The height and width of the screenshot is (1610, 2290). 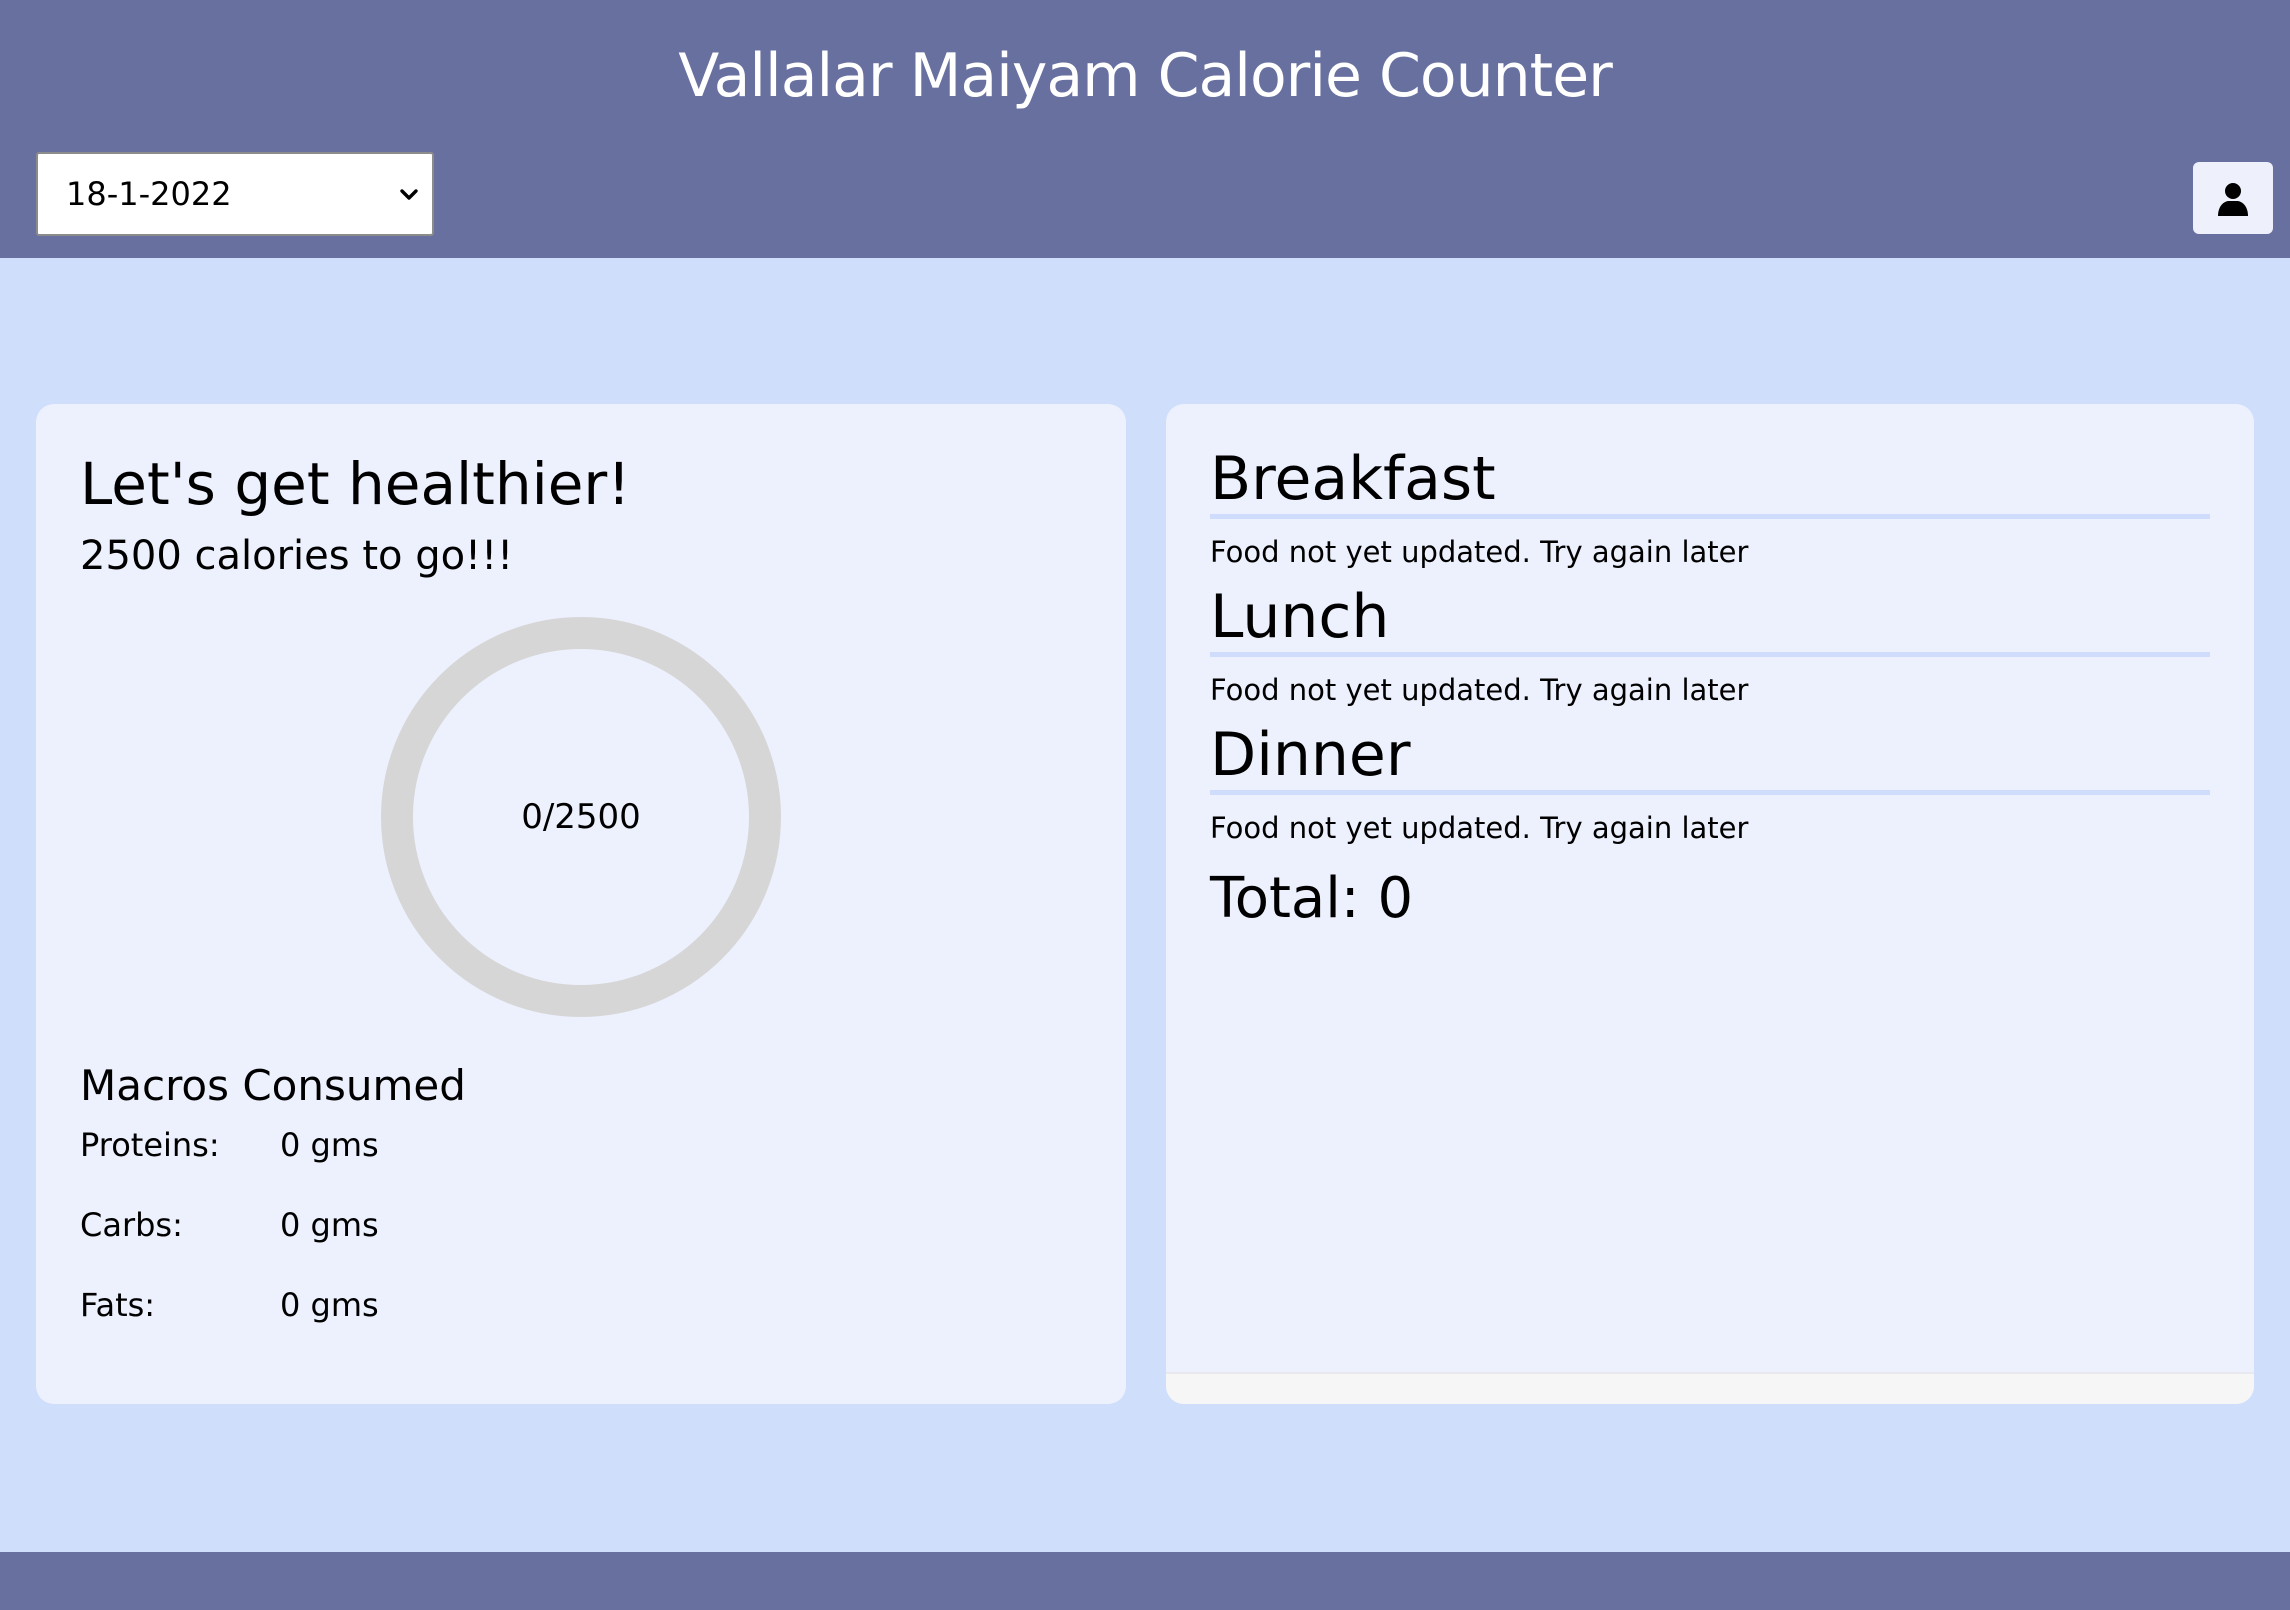 What do you see at coordinates (1479, 828) in the screenshot?
I see `meal-status-dinner: Food not yet updated. Try again later` at bounding box center [1479, 828].